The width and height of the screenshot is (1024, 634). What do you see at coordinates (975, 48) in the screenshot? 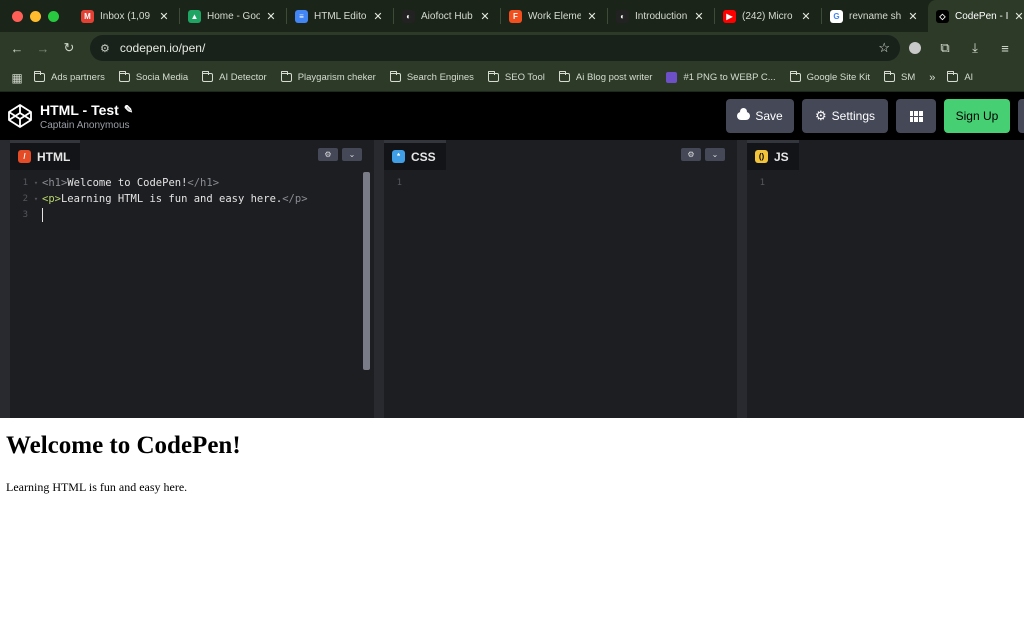
I see `download-icon: ⤓` at bounding box center [975, 48].